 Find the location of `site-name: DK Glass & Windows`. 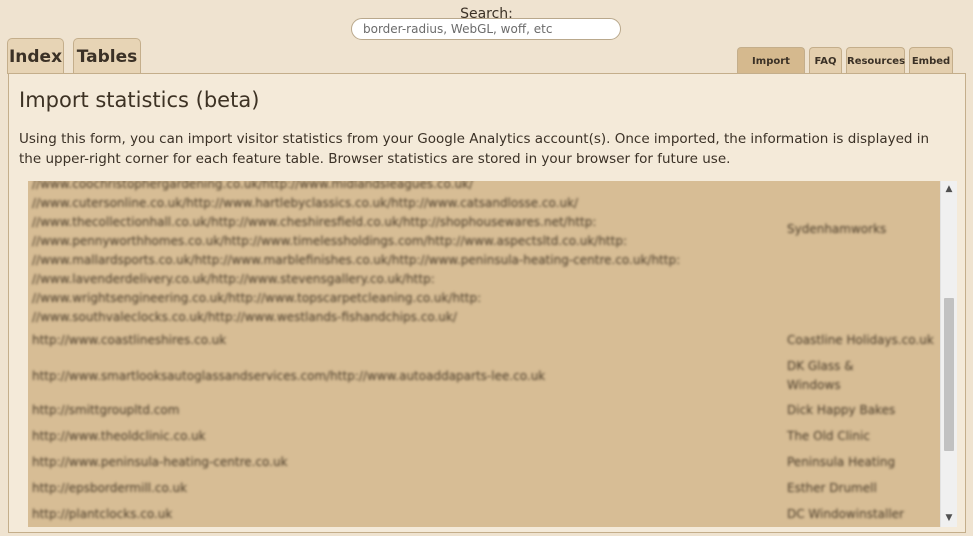

site-name: DK Glass & Windows is located at coordinates (820, 375).